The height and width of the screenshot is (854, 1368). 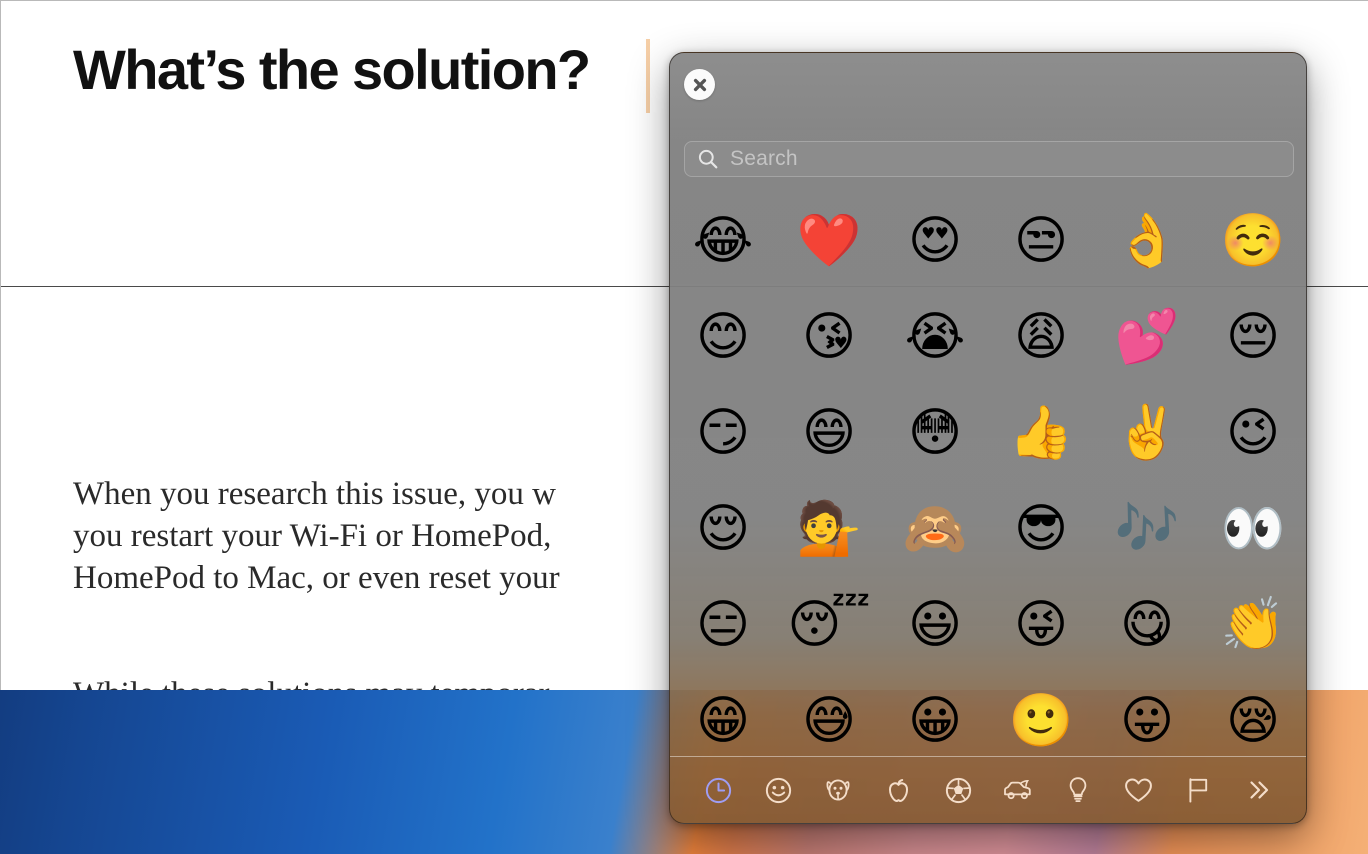 What do you see at coordinates (935, 433) in the screenshot?
I see `emoji-cell-r3-c3: 😳` at bounding box center [935, 433].